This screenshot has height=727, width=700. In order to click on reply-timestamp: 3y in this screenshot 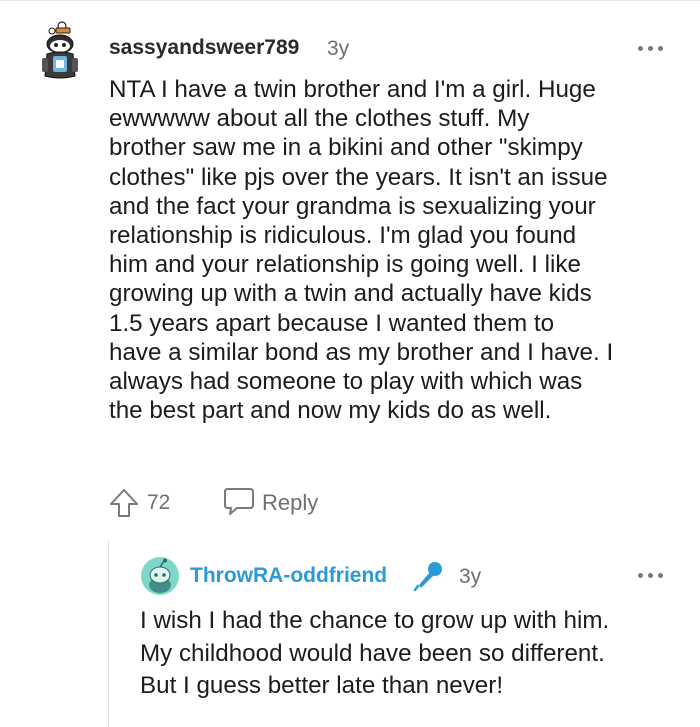, I will do `click(470, 576)`.